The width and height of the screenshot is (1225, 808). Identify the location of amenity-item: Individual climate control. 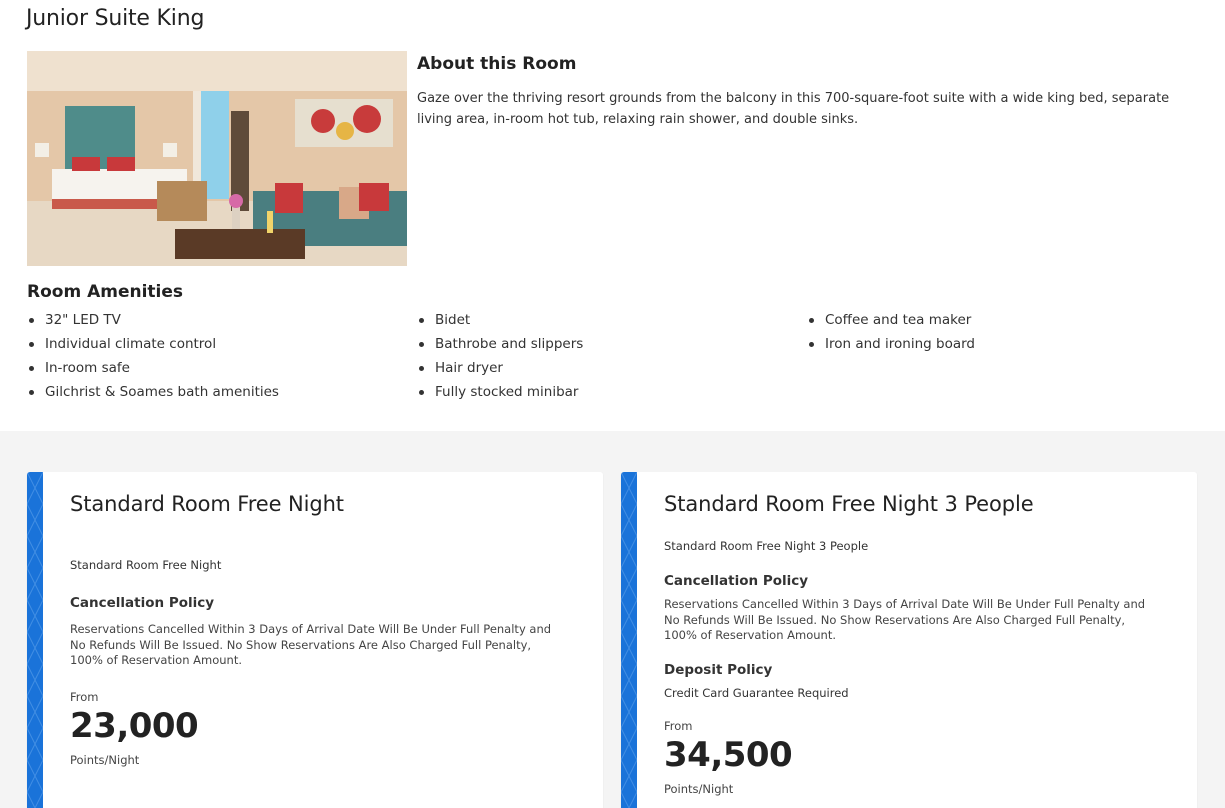
(222, 344).